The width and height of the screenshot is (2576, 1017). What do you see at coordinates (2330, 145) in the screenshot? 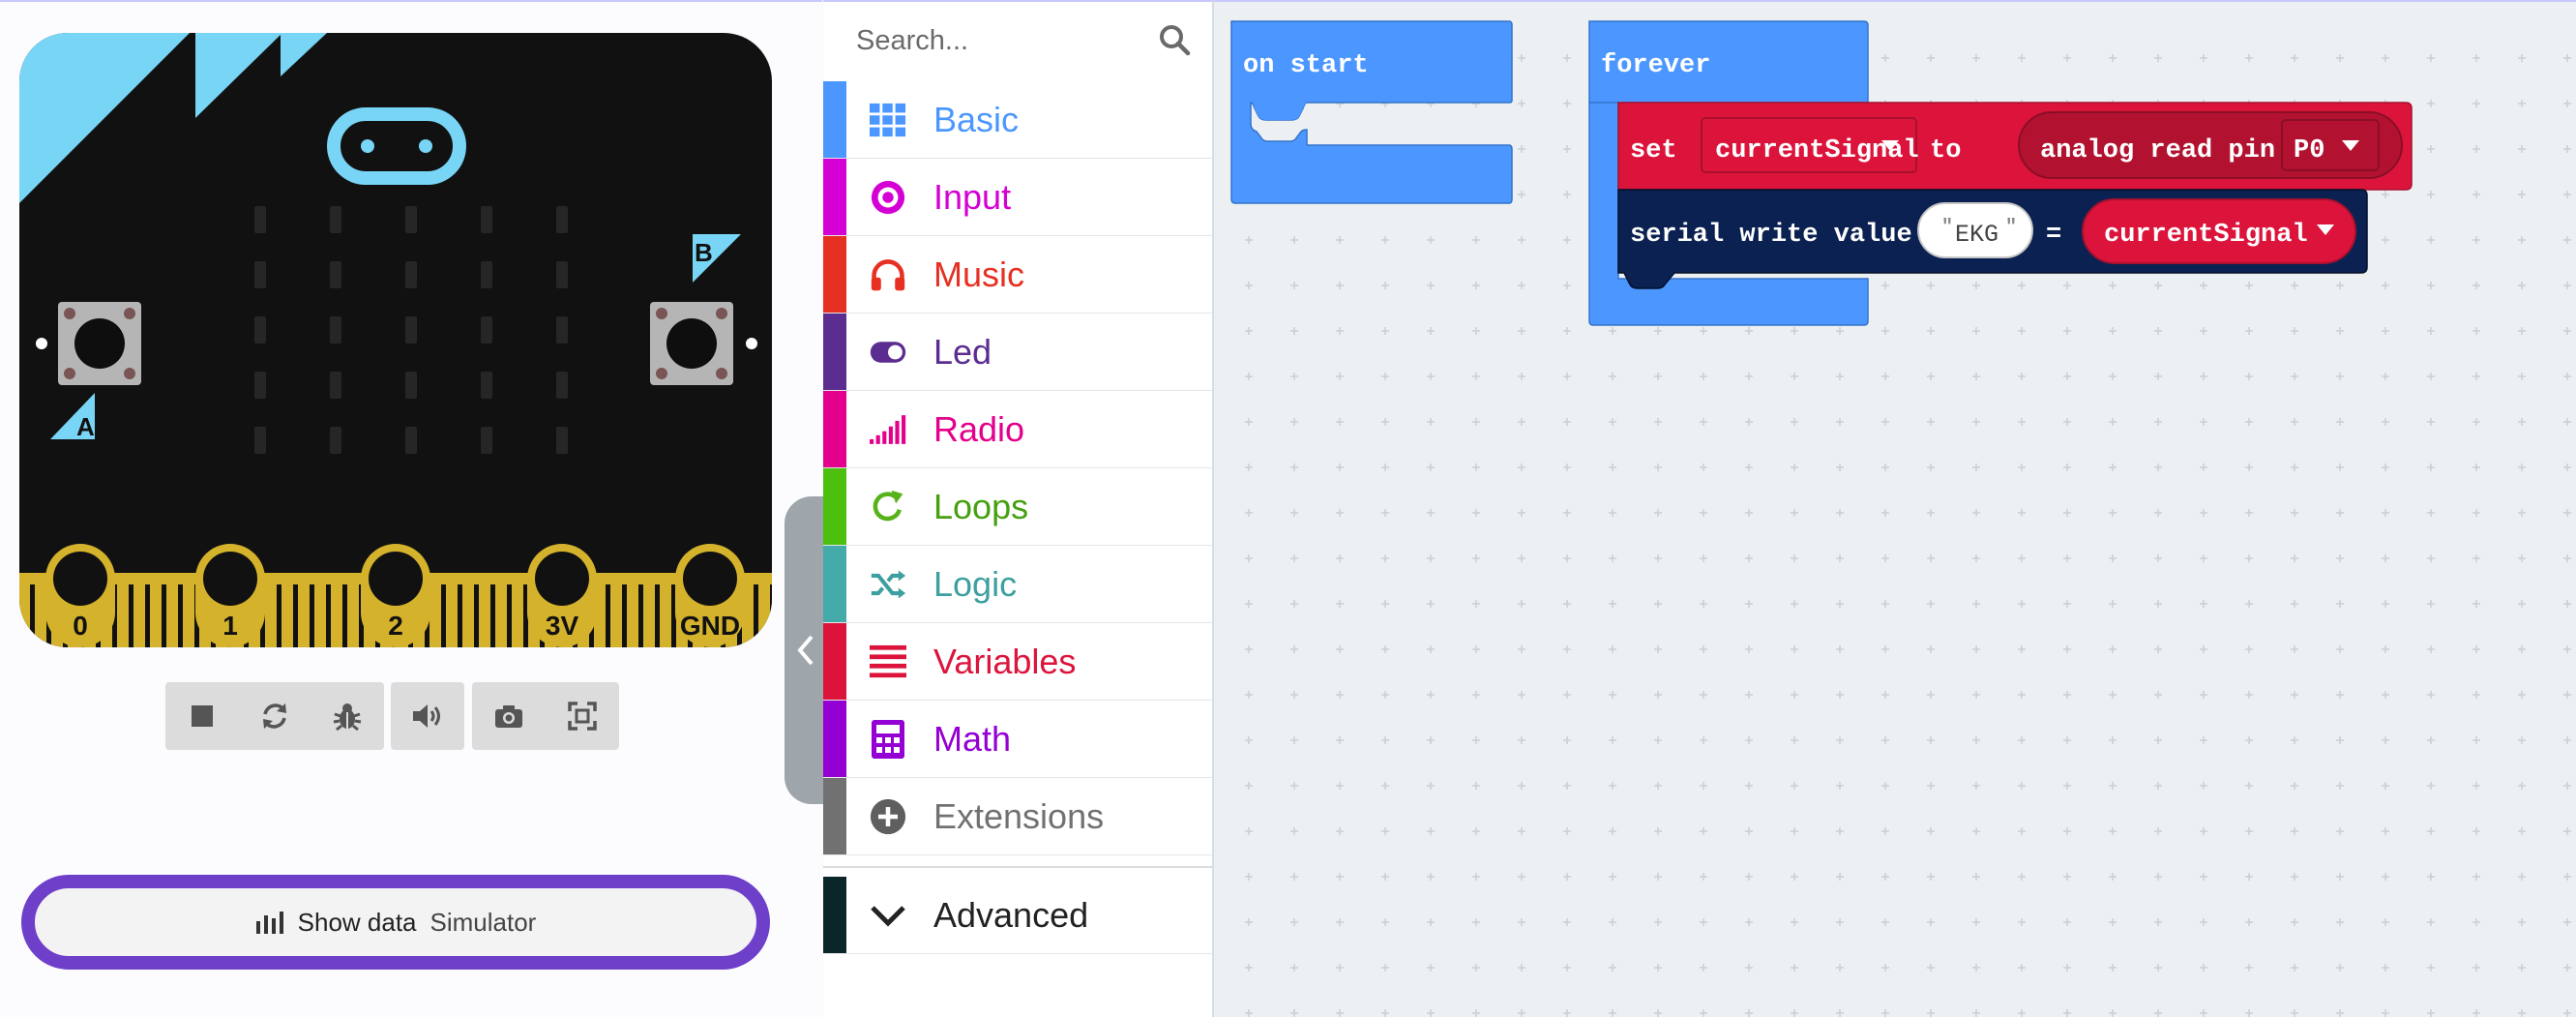
I see `pin-dropdown: P0` at bounding box center [2330, 145].